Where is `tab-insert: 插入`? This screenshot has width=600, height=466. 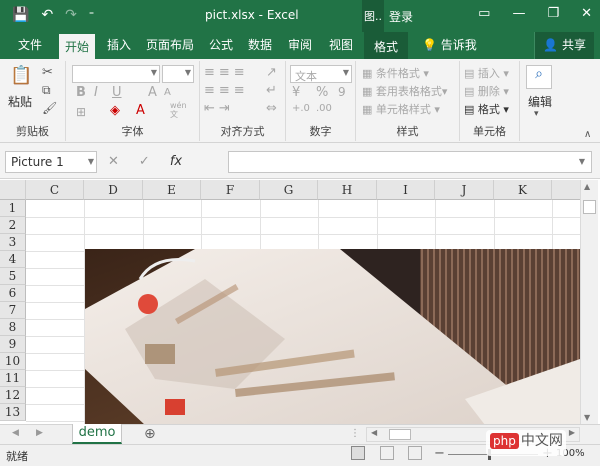 tab-insert: 插入 is located at coordinates (119, 44).